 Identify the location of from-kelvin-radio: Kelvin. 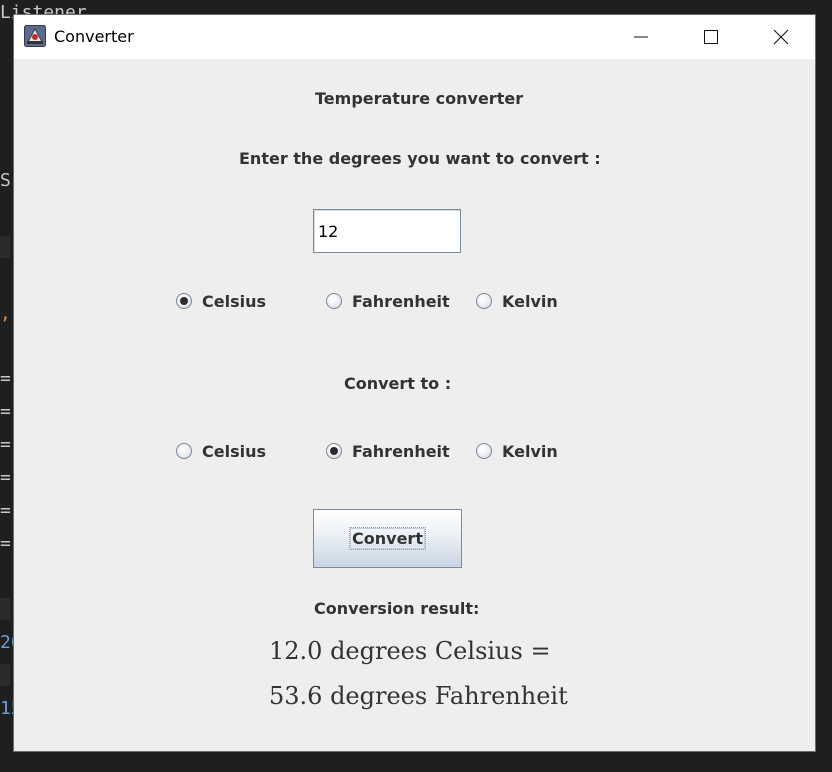
(517, 301).